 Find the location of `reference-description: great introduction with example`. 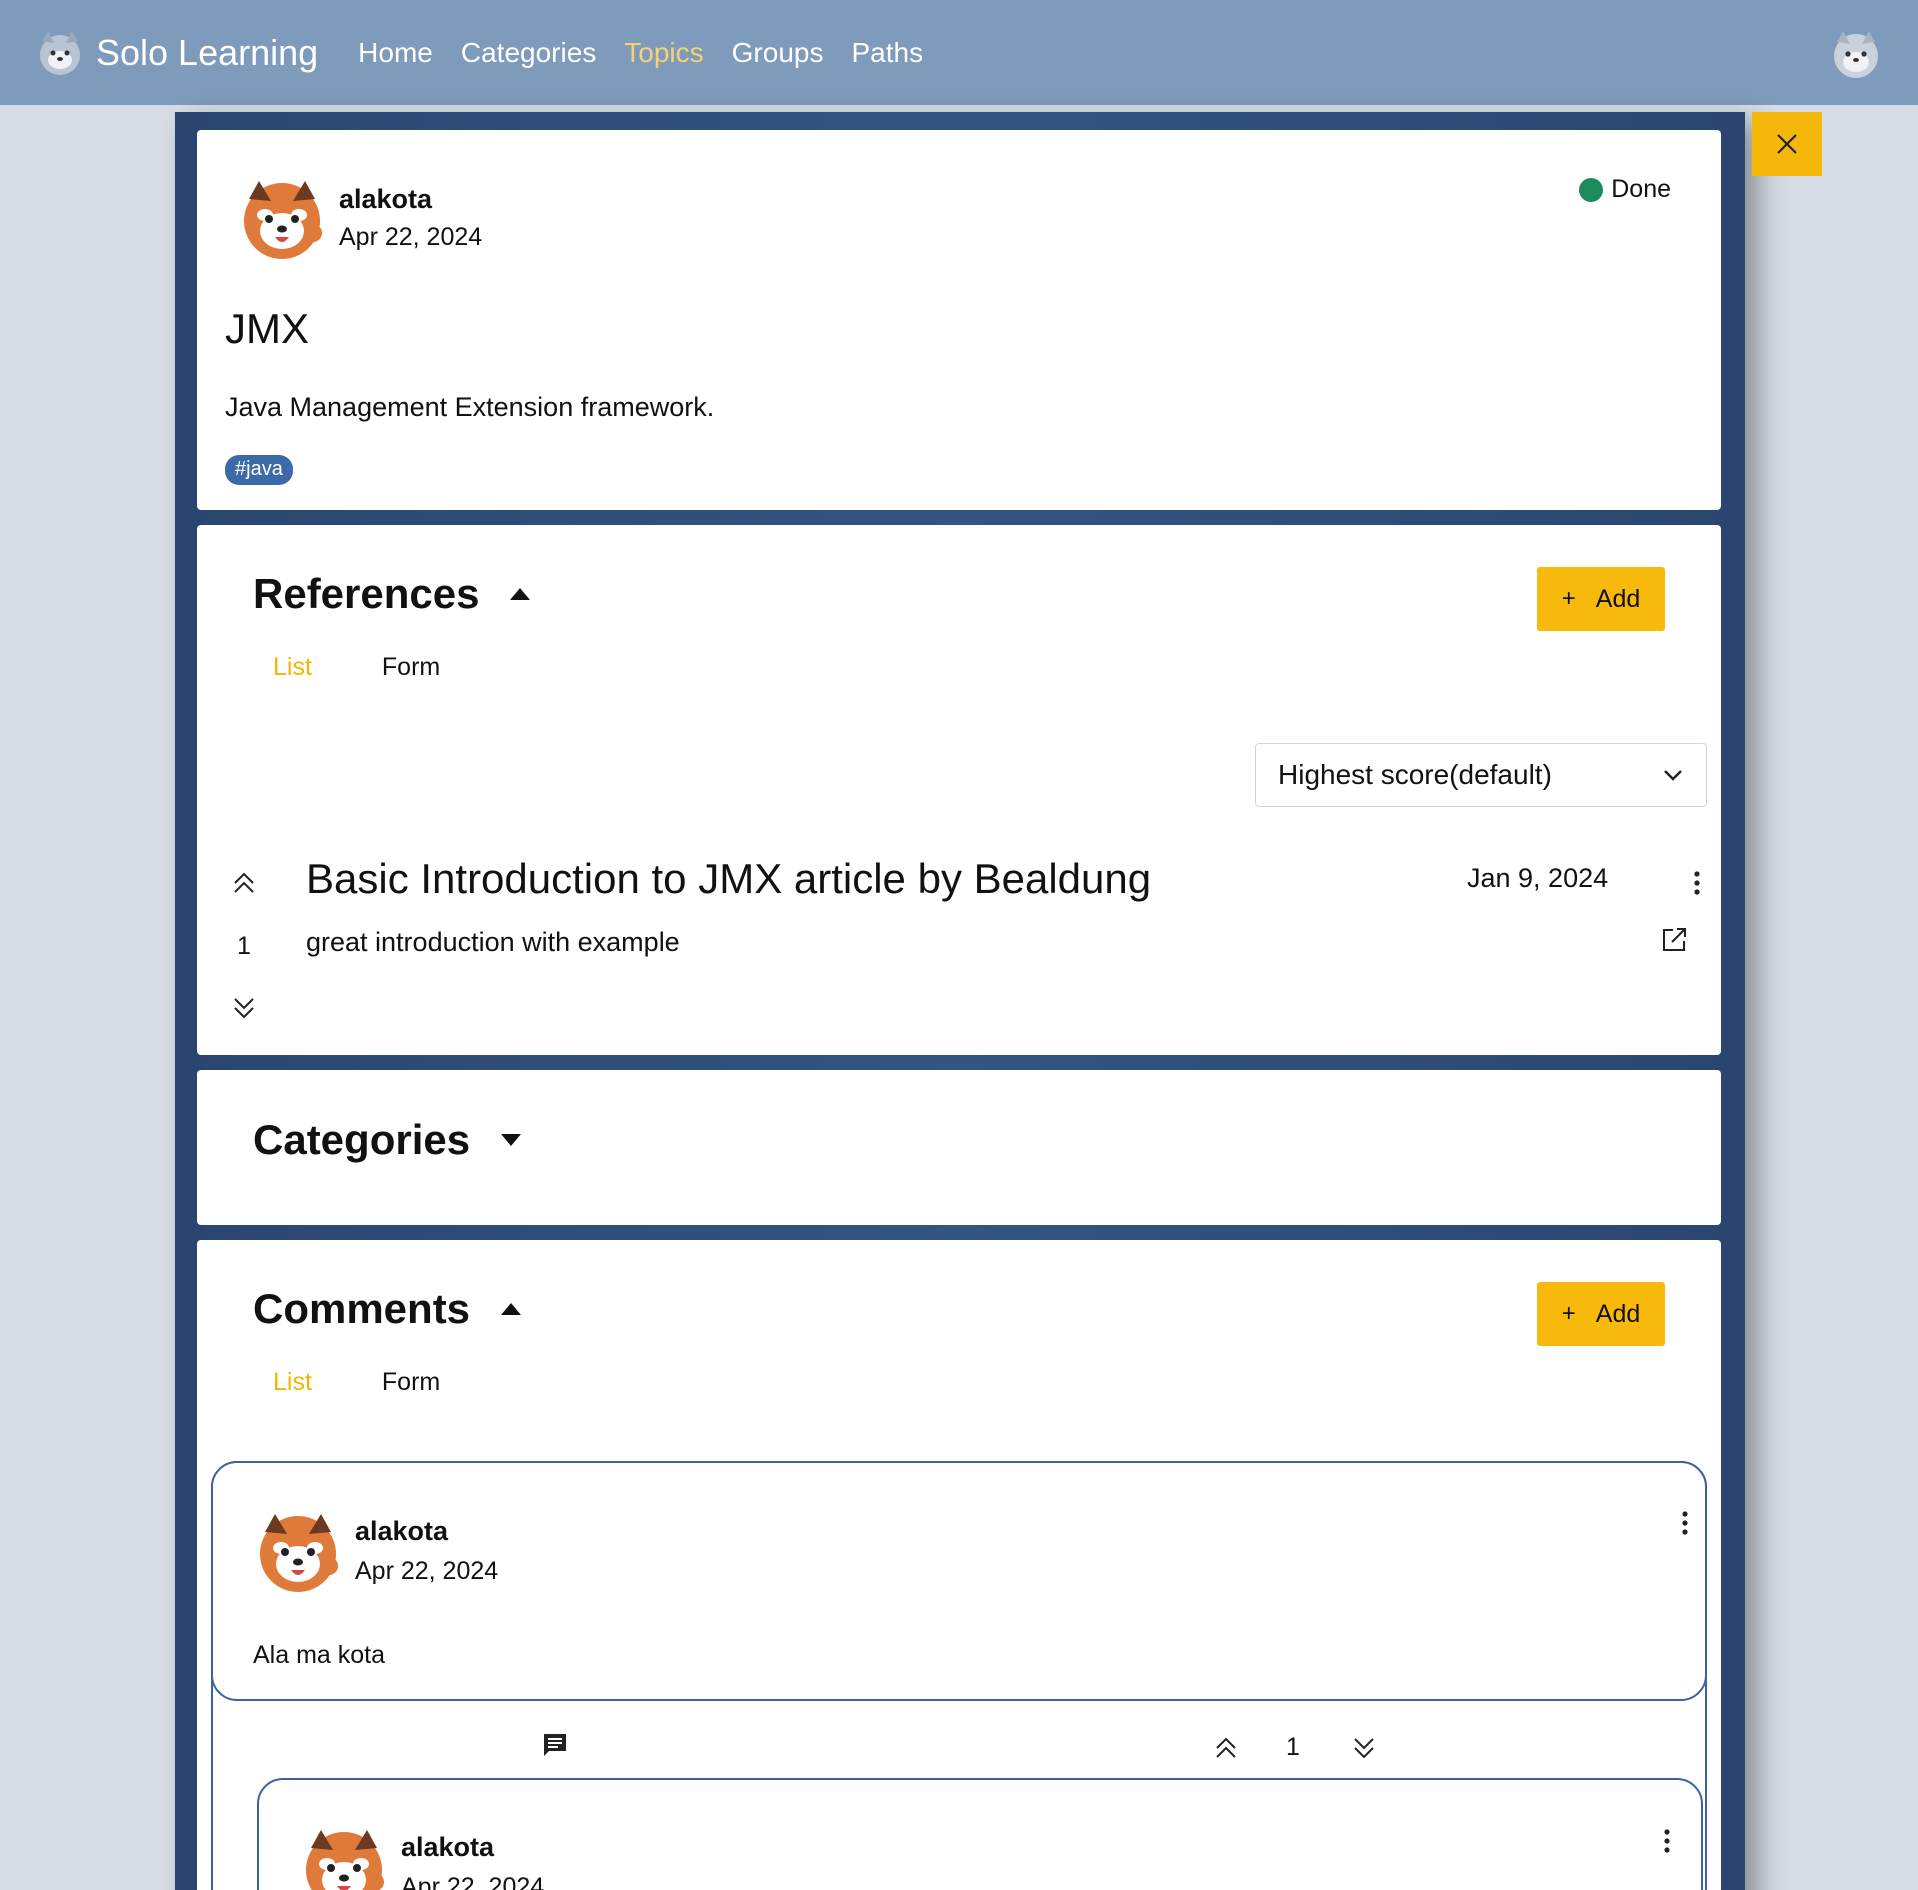

reference-description: great introduction with example is located at coordinates (493, 942).